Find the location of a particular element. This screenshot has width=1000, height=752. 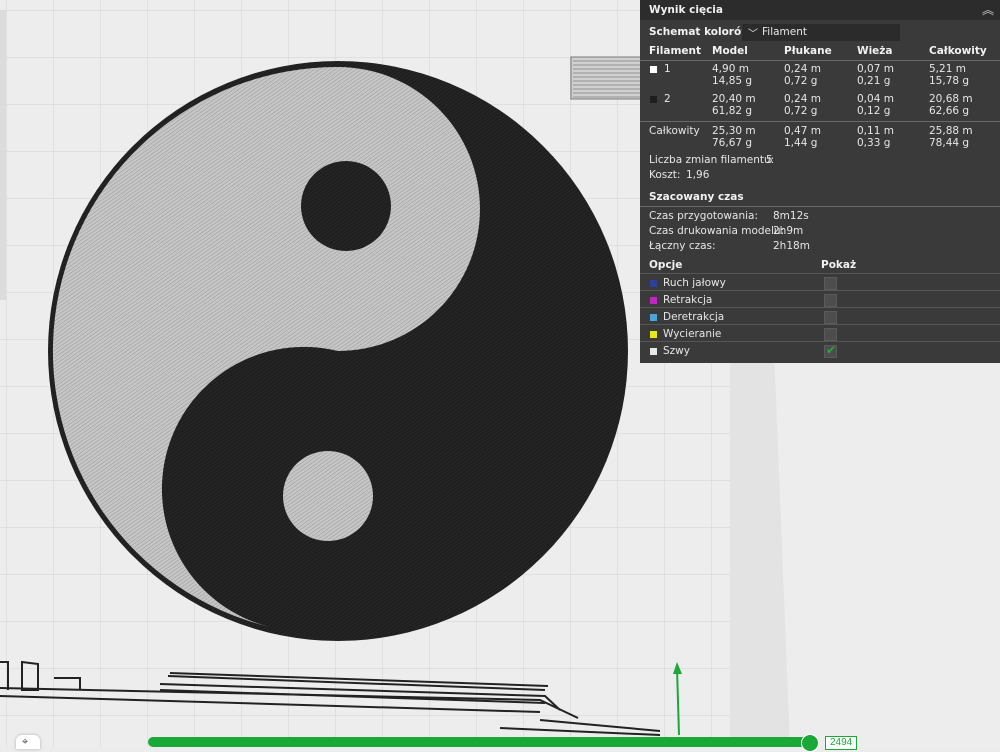

color-scheme-value: Filament is located at coordinates (785, 32).